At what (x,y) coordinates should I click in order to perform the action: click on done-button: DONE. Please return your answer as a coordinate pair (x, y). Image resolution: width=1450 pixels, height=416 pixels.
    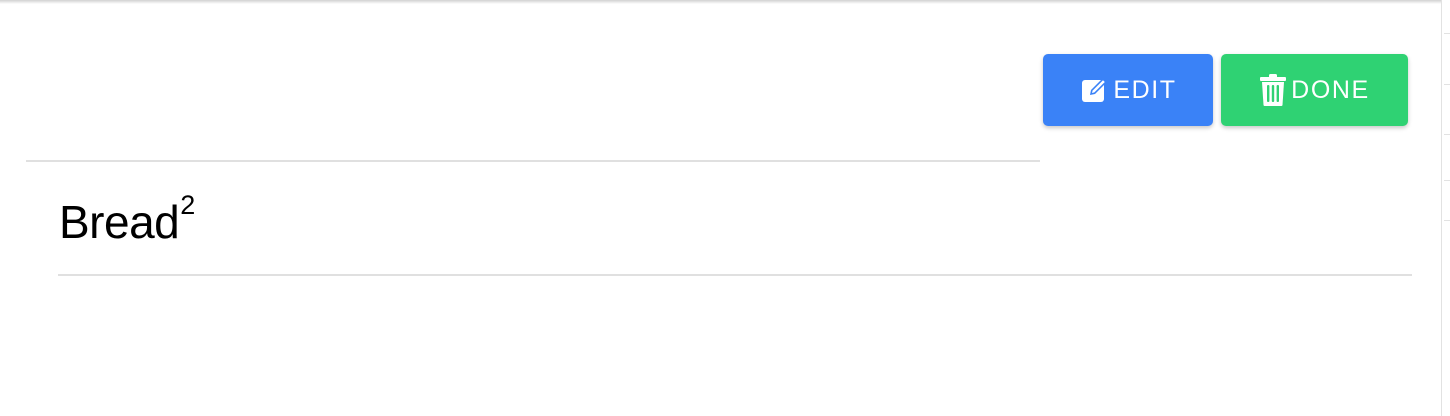
    Looking at the image, I should click on (1314, 90).